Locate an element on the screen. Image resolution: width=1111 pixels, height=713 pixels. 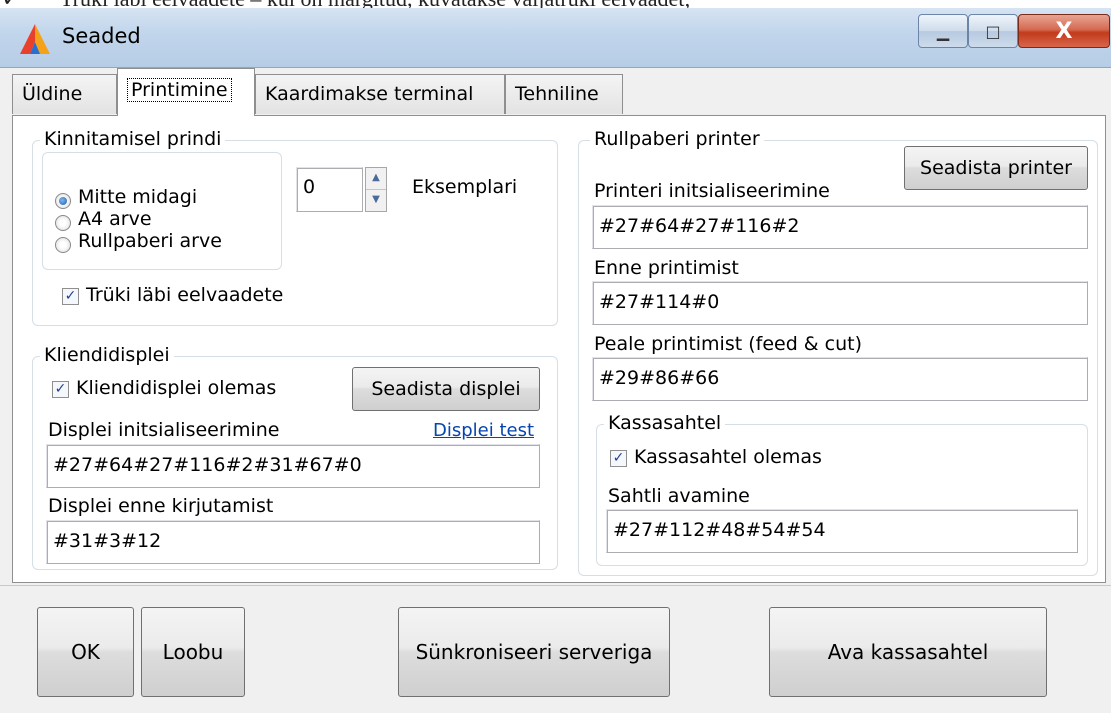
printer-init-label: Printeri initsialiseerimine is located at coordinates (712, 191).